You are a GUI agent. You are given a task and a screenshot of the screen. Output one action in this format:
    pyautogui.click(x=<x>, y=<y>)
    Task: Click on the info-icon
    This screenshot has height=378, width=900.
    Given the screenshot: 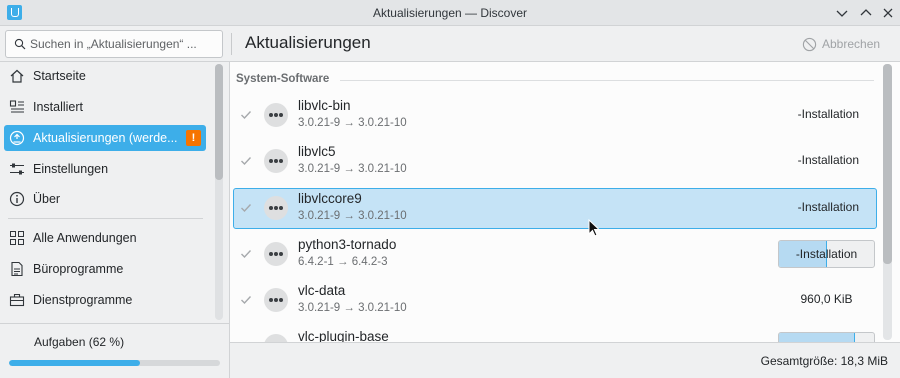 What is the action you would take?
    pyautogui.click(x=17, y=199)
    